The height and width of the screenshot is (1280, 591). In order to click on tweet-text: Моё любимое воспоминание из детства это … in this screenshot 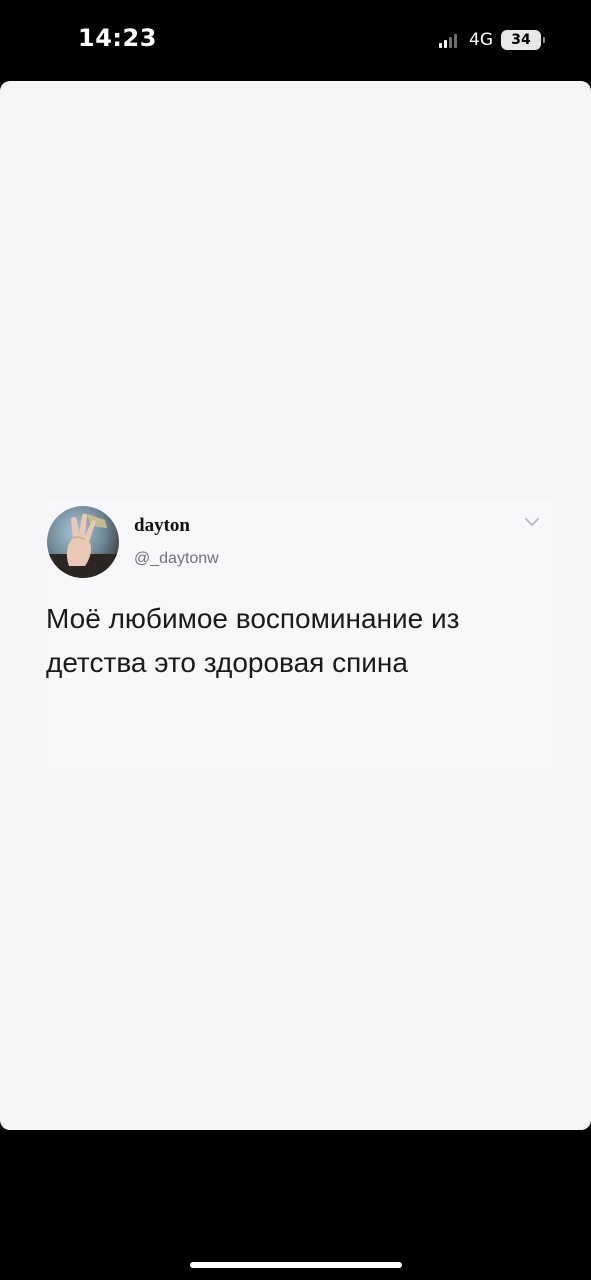, I will do `click(253, 640)`.